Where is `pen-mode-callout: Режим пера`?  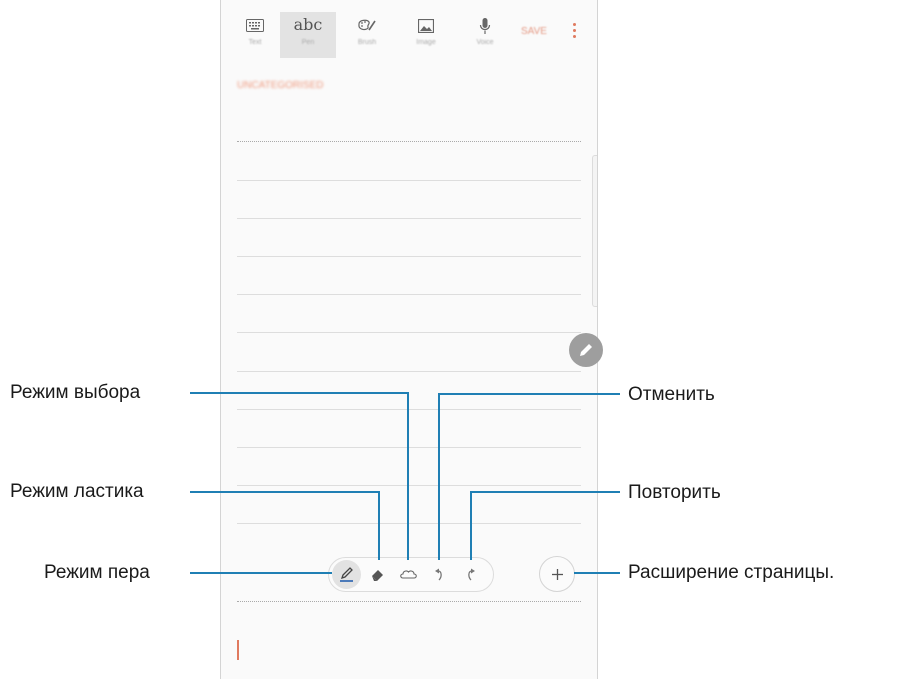 pen-mode-callout: Режим пера is located at coordinates (97, 572).